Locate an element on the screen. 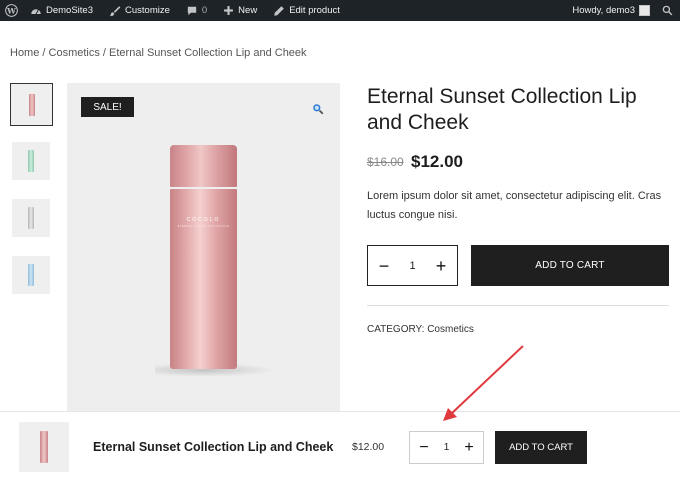 This screenshot has width=680, height=482. sticky-quantity-stepper: − 1 + is located at coordinates (446, 447).